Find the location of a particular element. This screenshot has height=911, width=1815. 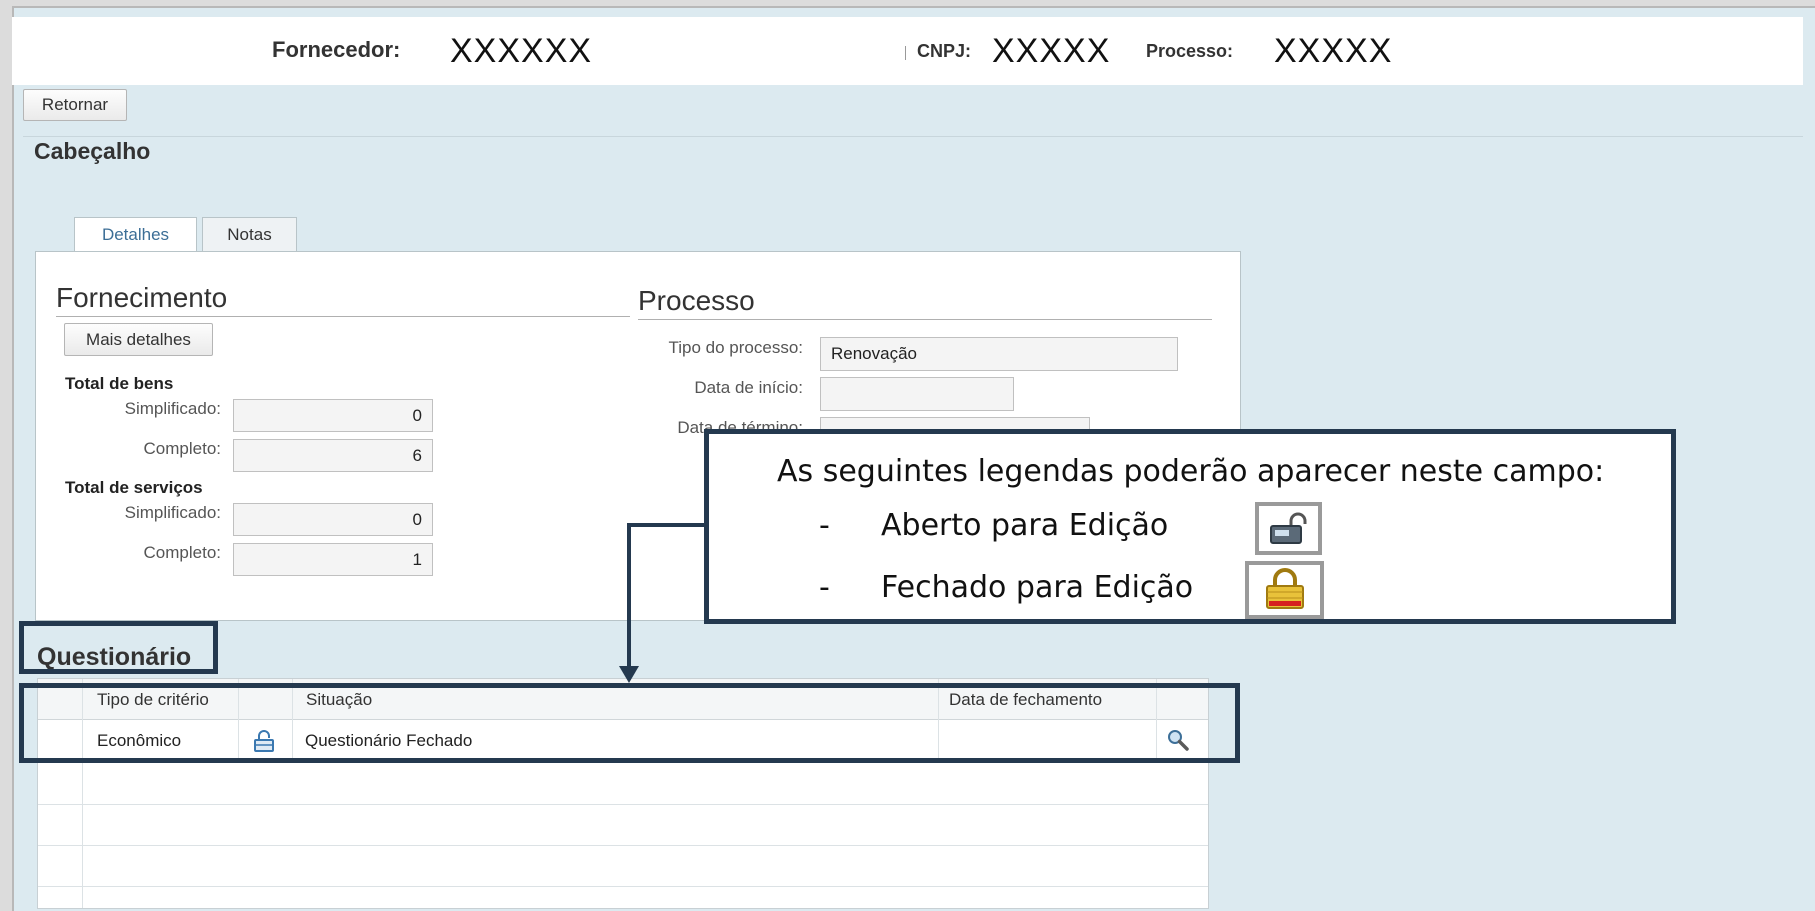

process-value: XXXXX is located at coordinates (1333, 51).